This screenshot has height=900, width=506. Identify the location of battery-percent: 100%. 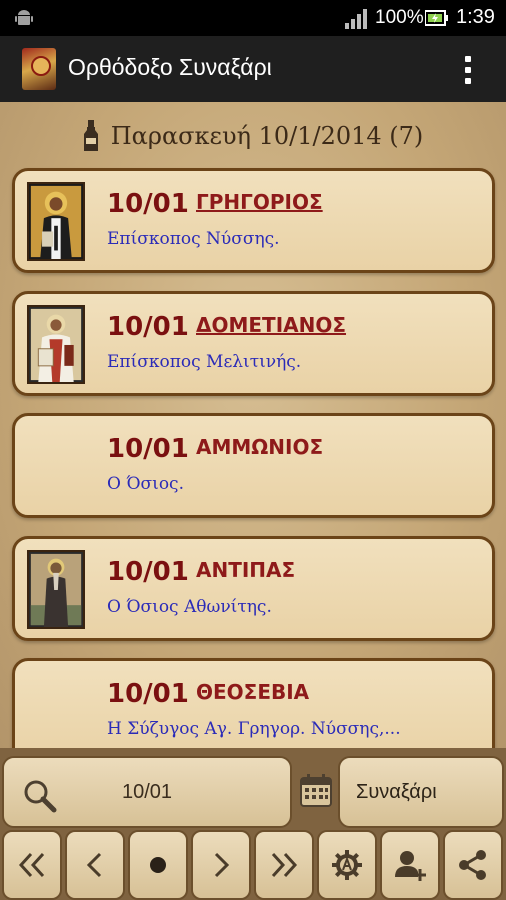
(399, 17).